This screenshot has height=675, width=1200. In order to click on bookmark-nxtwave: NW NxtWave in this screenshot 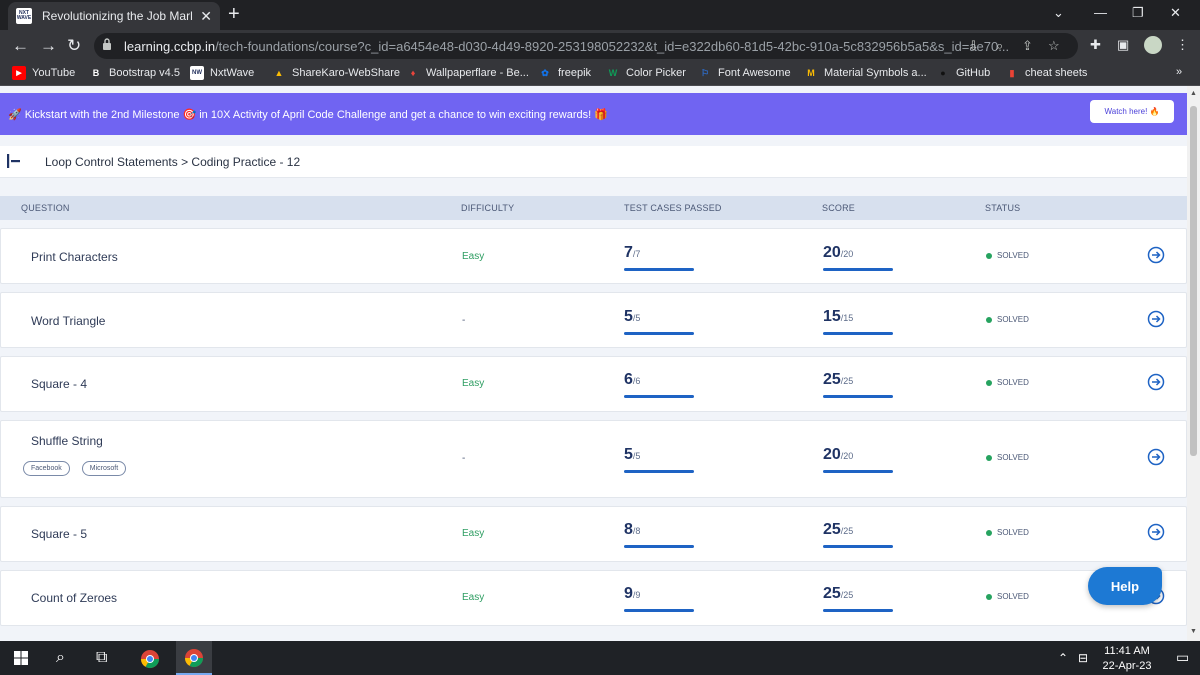, I will do `click(222, 73)`.